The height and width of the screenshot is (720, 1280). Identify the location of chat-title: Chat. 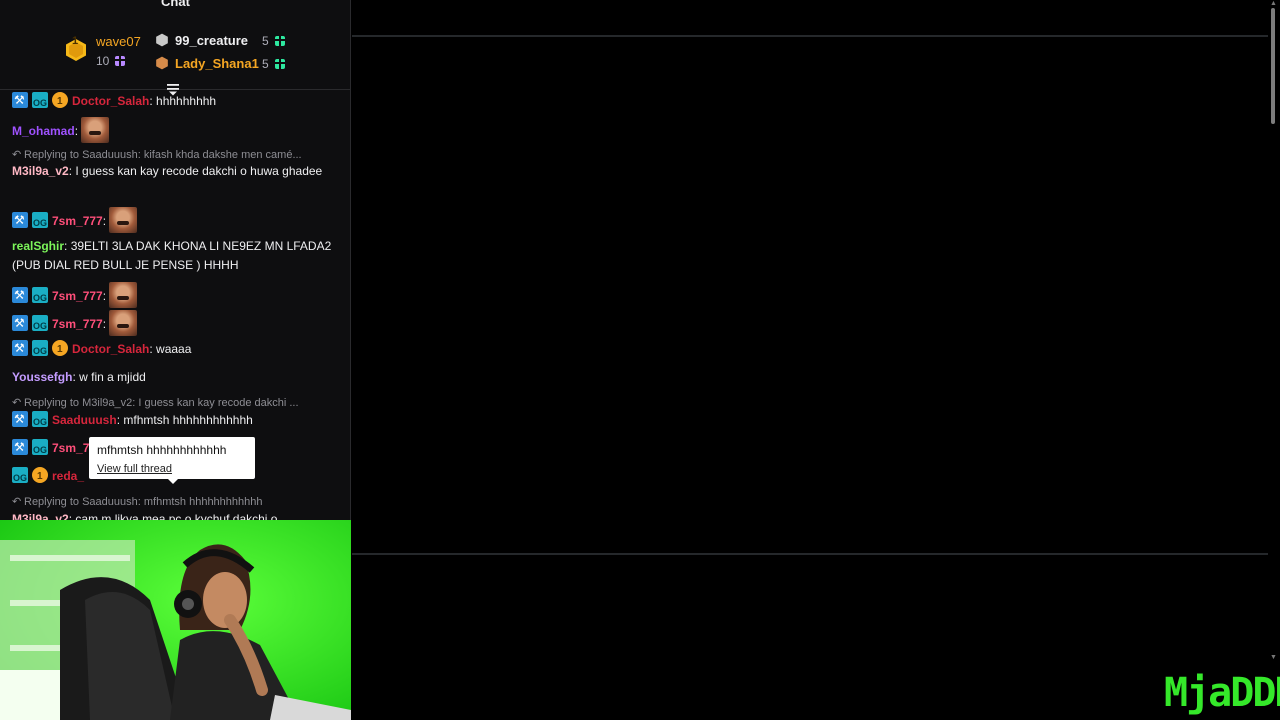
(175, 4).